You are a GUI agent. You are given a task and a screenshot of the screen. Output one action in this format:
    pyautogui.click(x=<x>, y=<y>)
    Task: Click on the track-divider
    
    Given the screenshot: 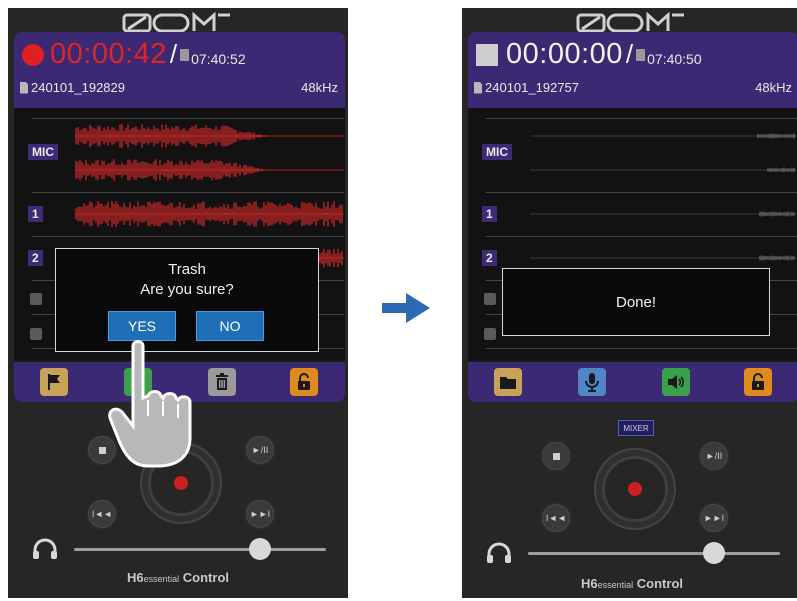 What is the action you would take?
    pyautogui.click(x=641, y=348)
    